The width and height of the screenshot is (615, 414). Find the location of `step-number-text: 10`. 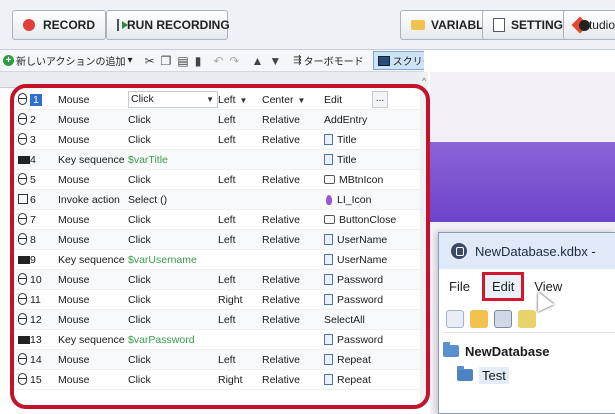

step-number-text: 10 is located at coordinates (36, 280).